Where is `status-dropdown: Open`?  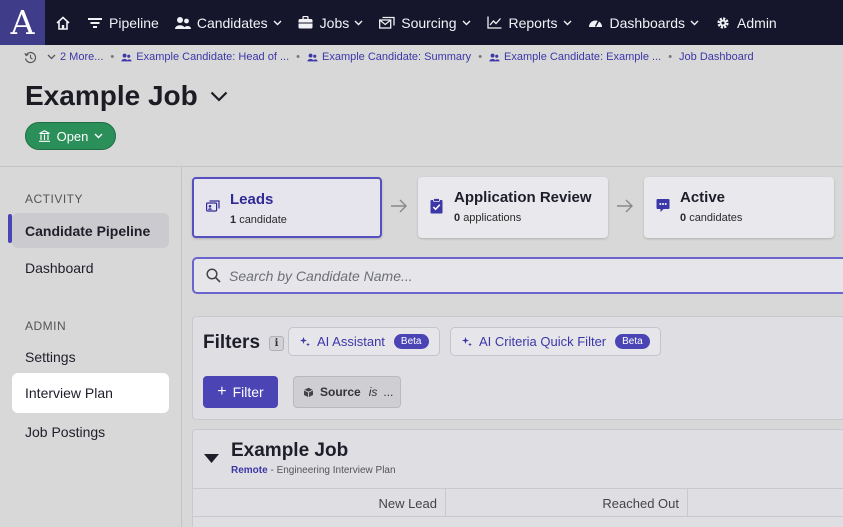
status-dropdown: Open is located at coordinates (70, 136).